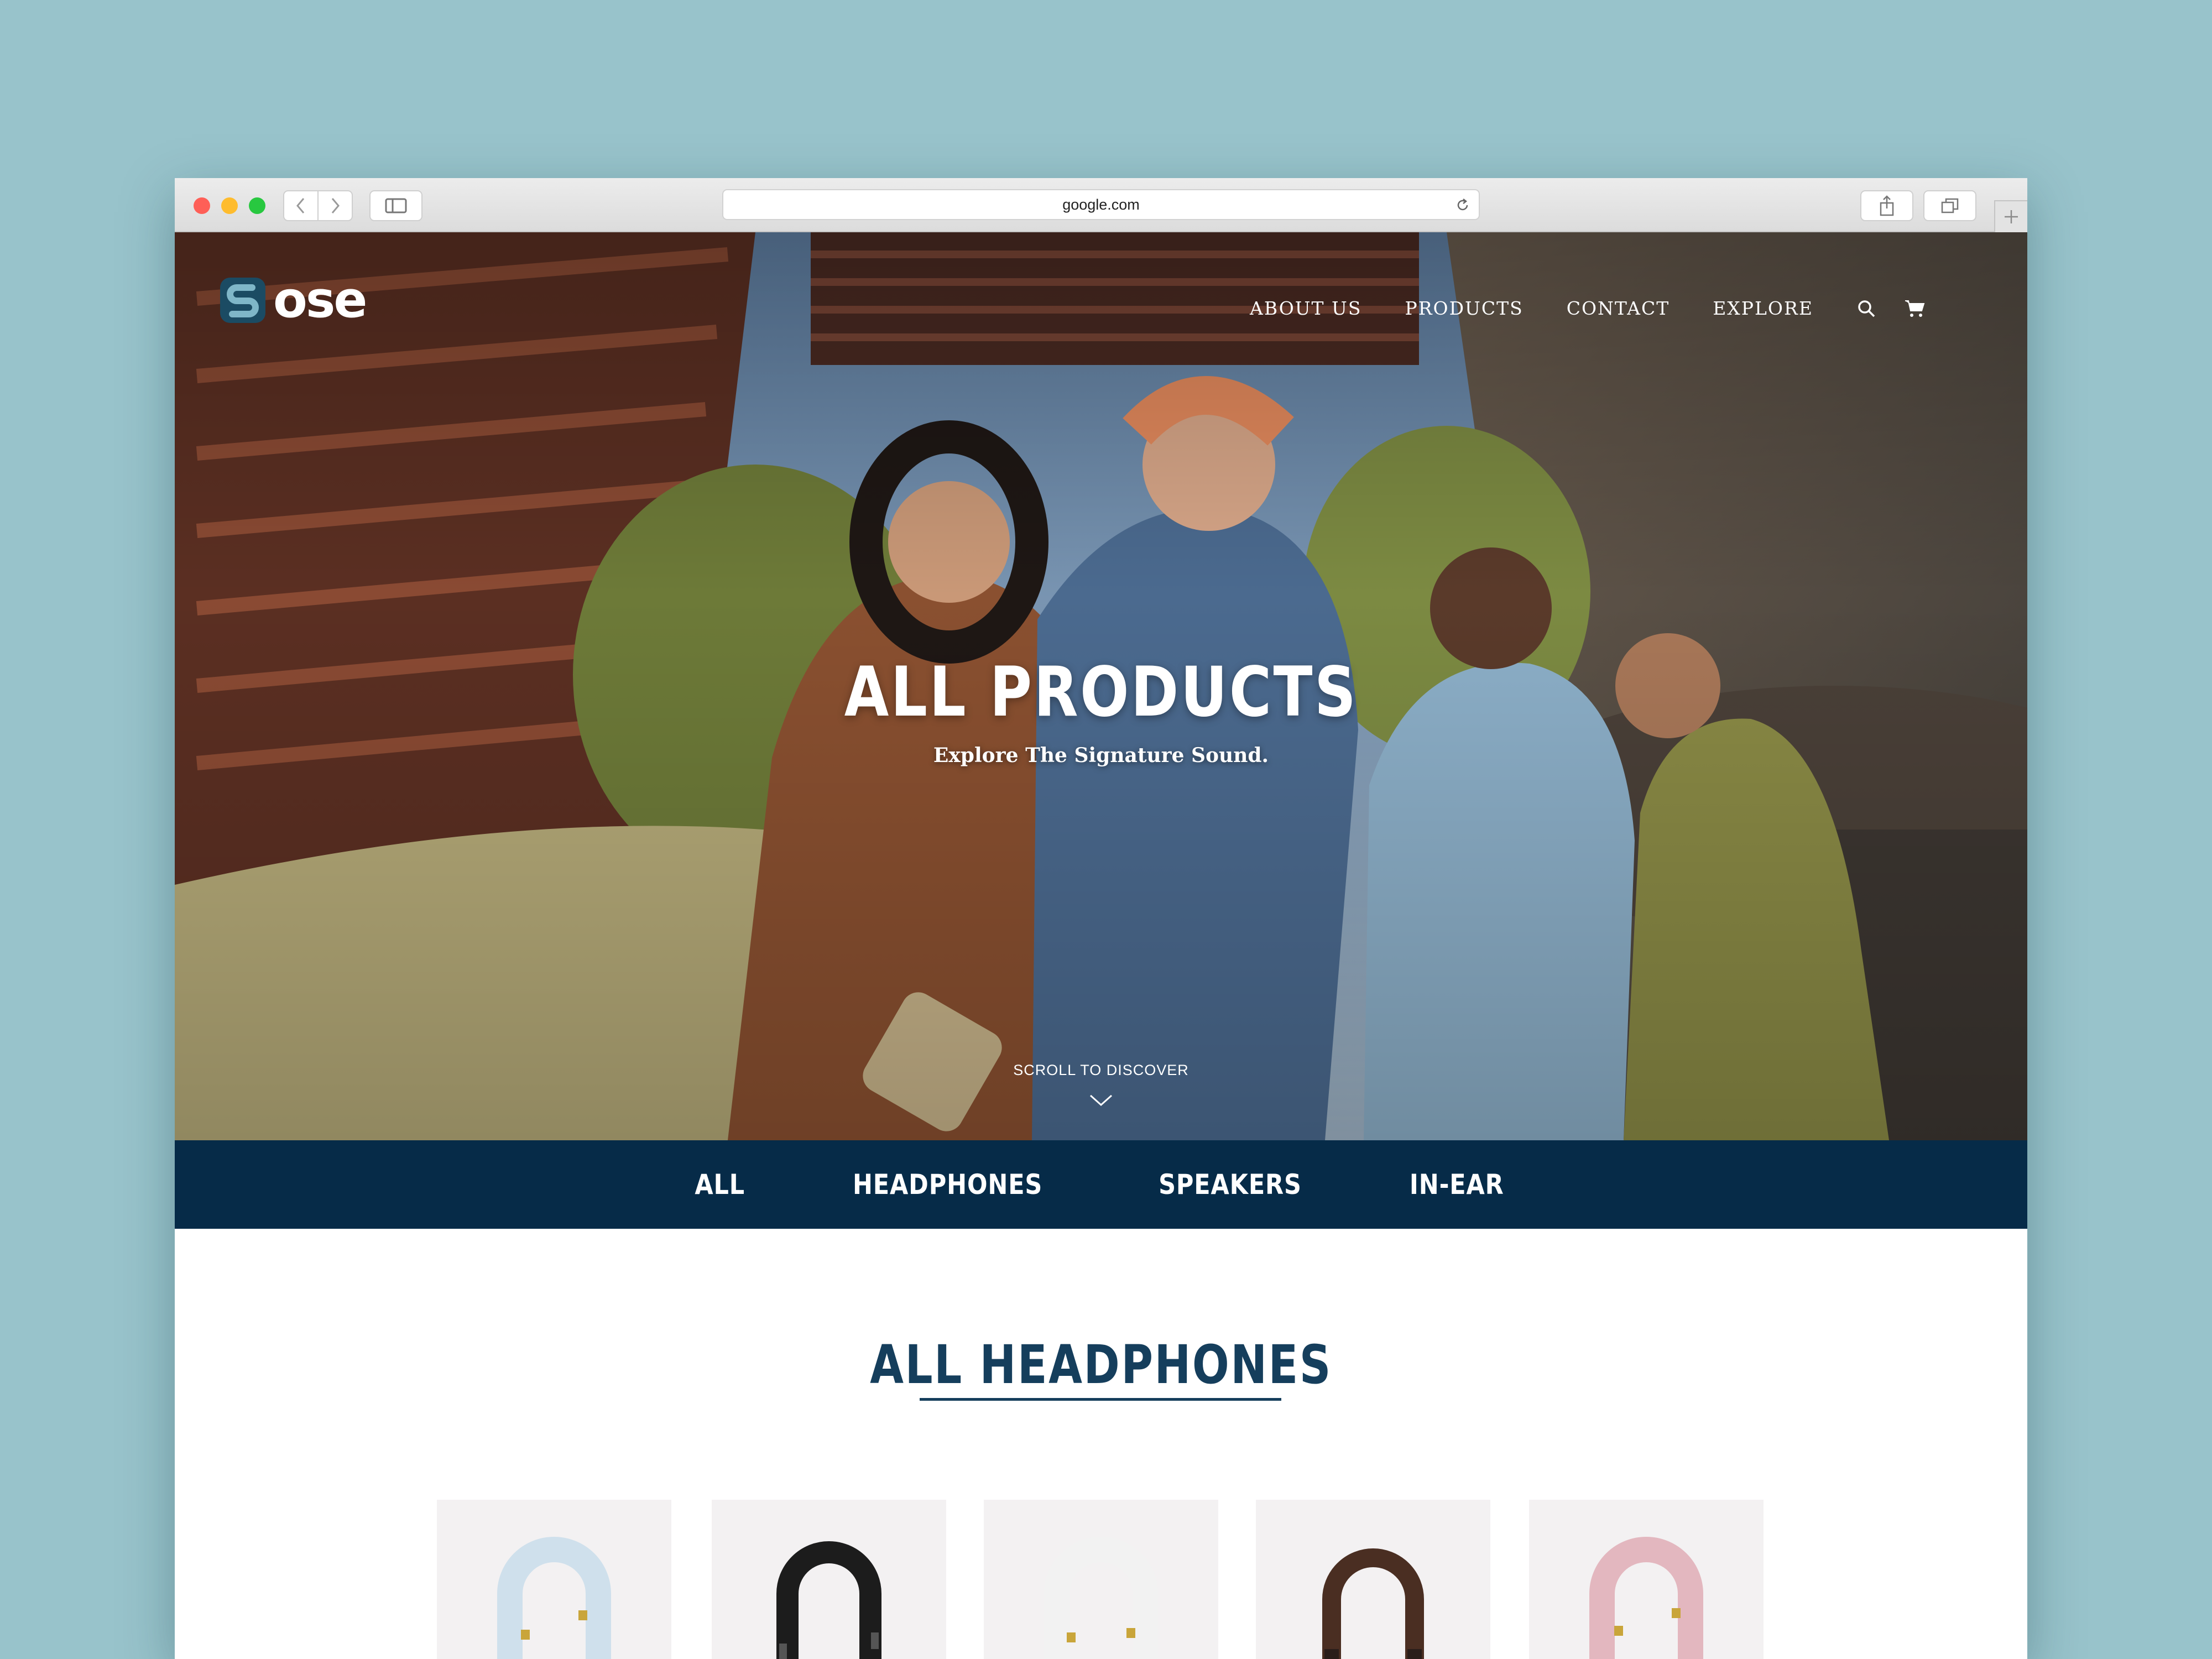 The width and height of the screenshot is (2212, 1659). I want to click on sidebar-toggle-button, so click(396, 206).